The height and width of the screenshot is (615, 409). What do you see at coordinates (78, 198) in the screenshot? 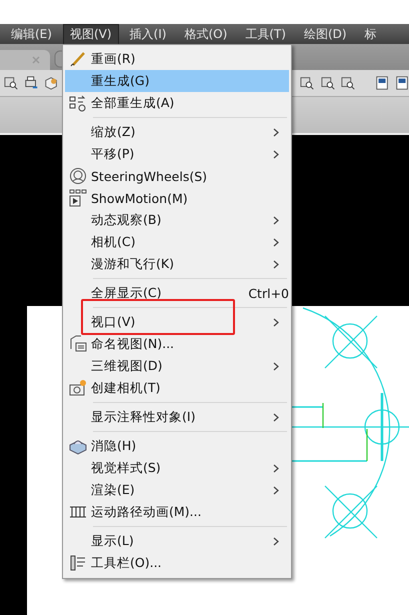
I see `play-icon` at bounding box center [78, 198].